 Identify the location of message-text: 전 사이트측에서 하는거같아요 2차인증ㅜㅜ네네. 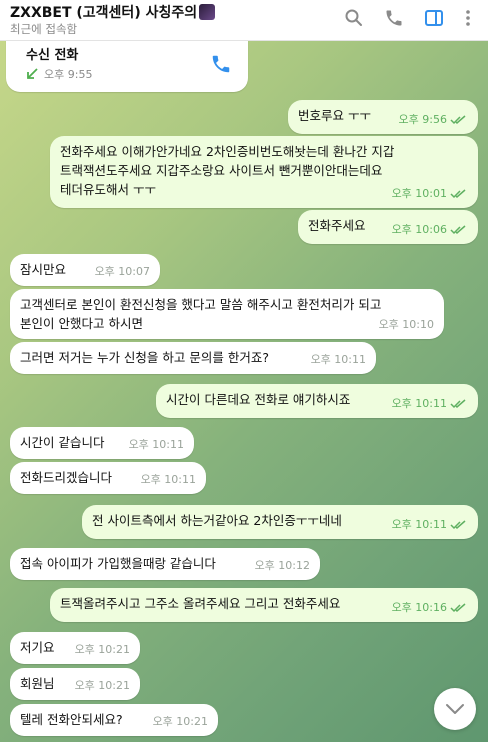
(217, 520).